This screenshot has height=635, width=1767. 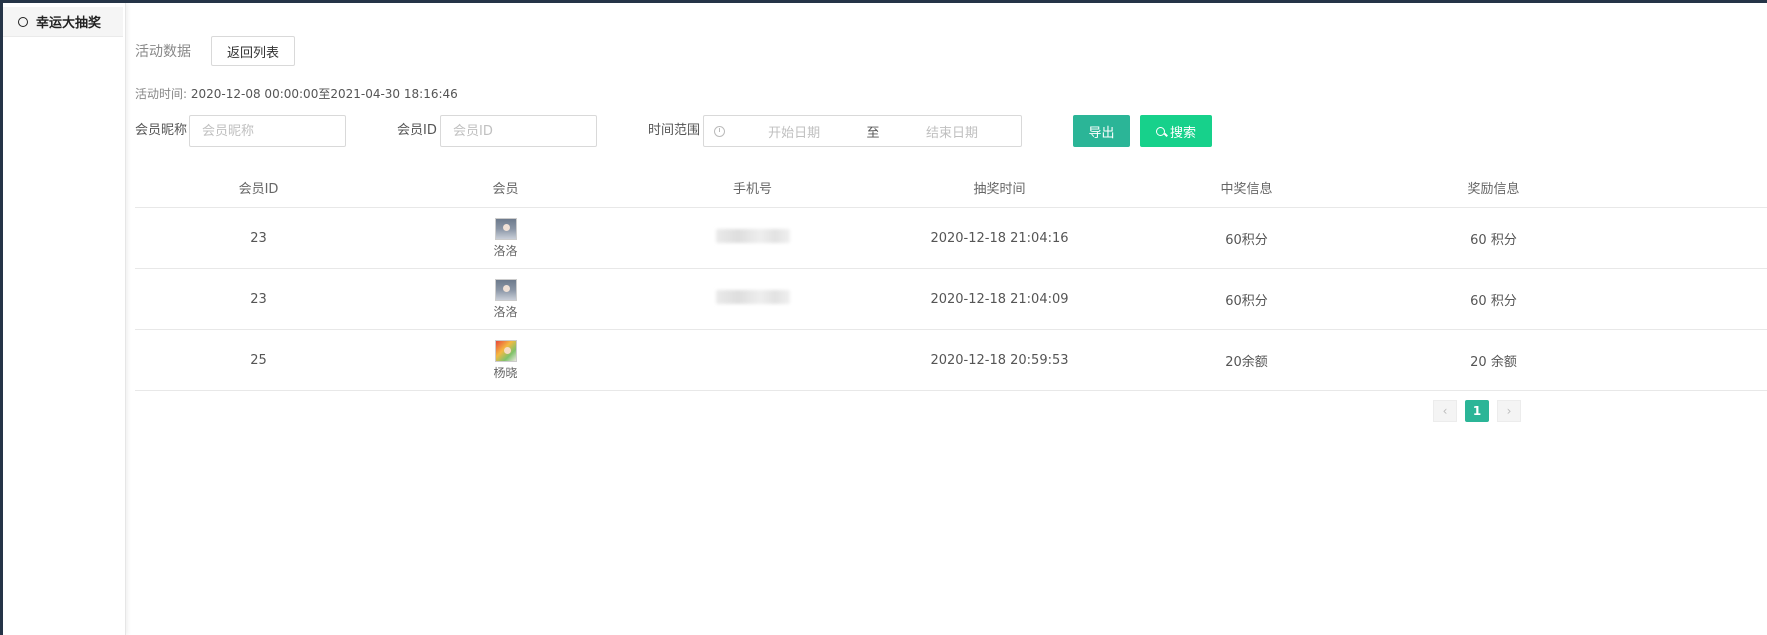 What do you see at coordinates (23, 21) in the screenshot?
I see `ring-icon` at bounding box center [23, 21].